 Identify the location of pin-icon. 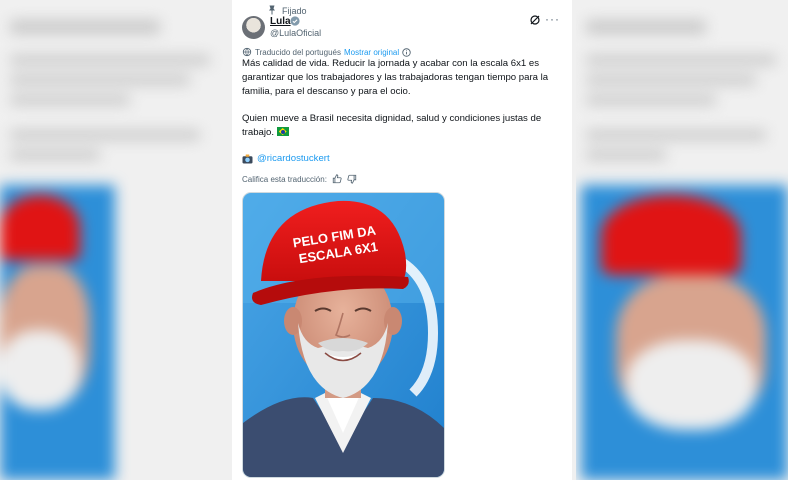
(272, 10).